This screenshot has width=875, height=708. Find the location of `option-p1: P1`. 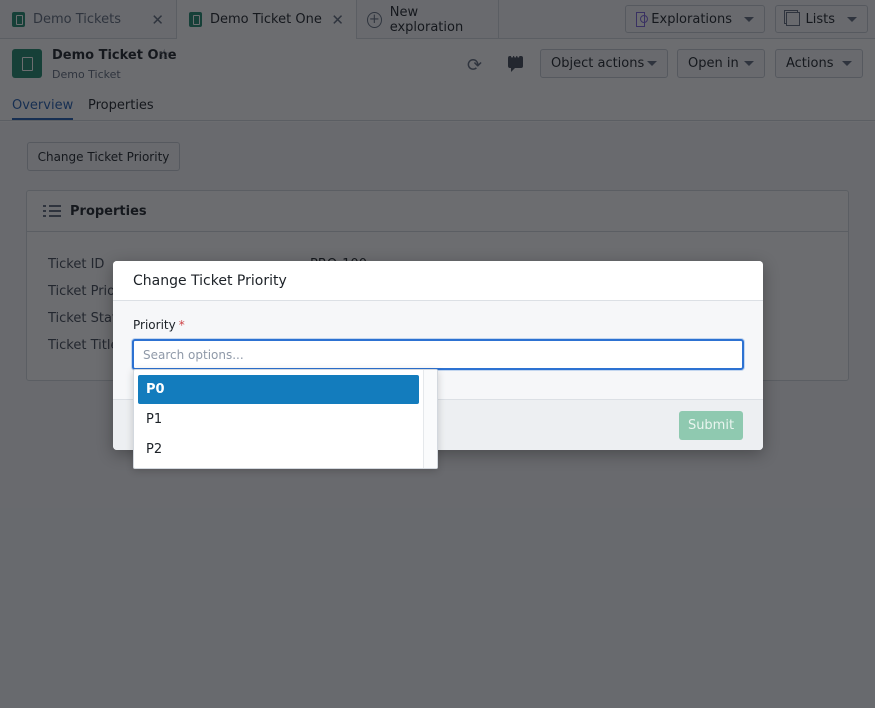

option-p1: P1 is located at coordinates (278, 419).